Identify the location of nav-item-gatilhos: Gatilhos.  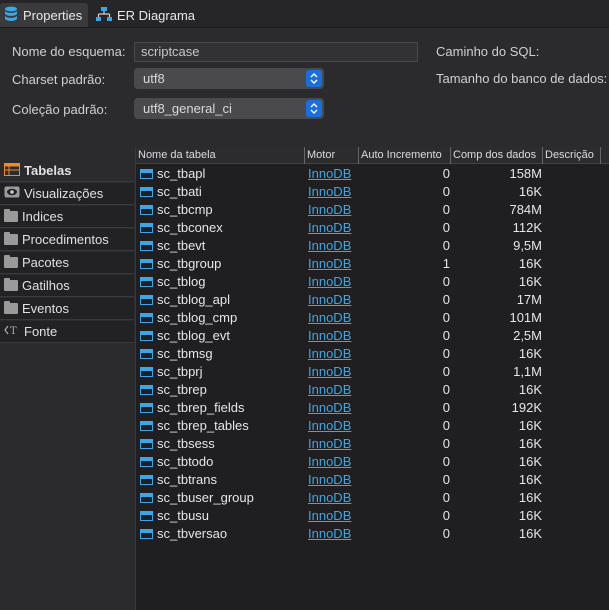
(67, 286).